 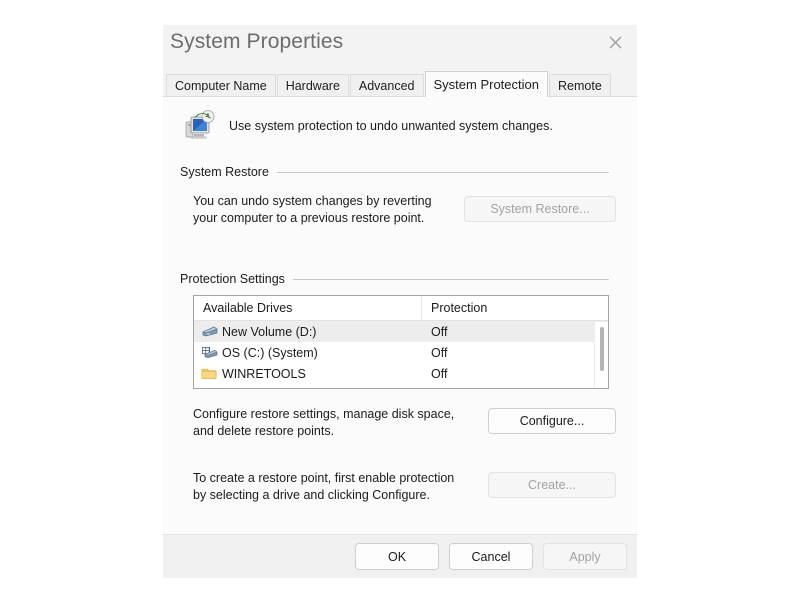 What do you see at coordinates (312, 86) in the screenshot?
I see `tab-hardware: Hardware` at bounding box center [312, 86].